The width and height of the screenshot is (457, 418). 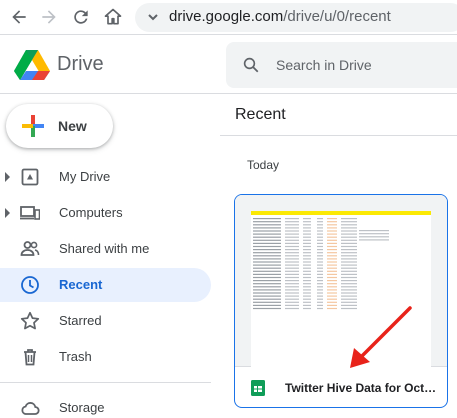 I want to click on trash-icon, so click(x=30, y=357).